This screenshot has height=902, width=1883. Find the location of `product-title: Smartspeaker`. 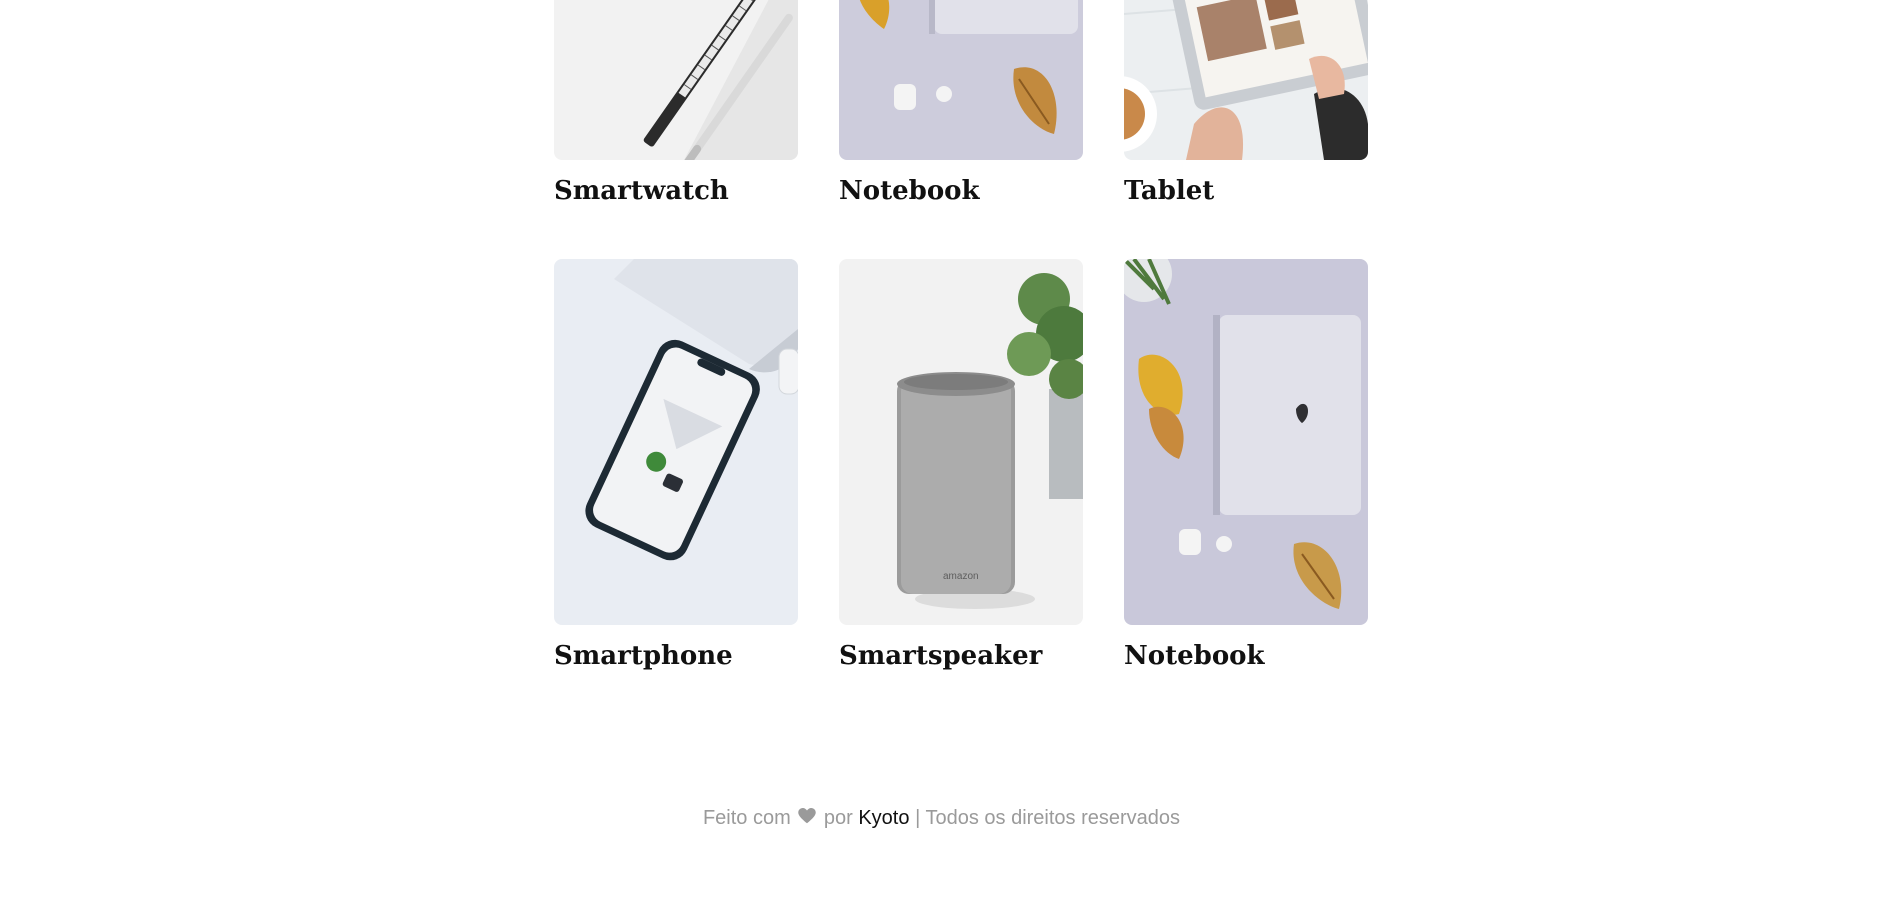

product-title: Smartspeaker is located at coordinates (961, 656).